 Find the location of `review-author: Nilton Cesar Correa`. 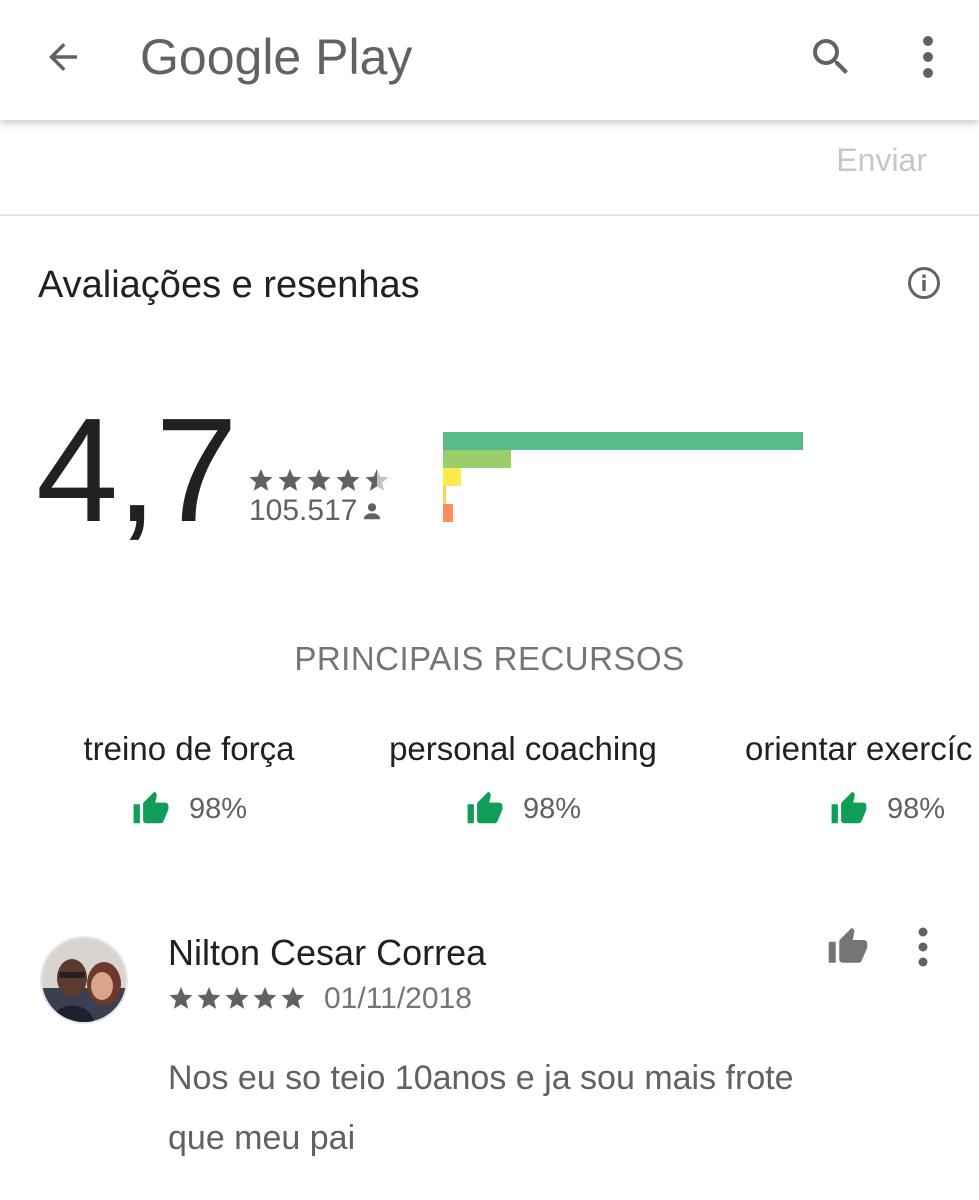

review-author: Nilton Cesar Correa is located at coordinates (327, 952).